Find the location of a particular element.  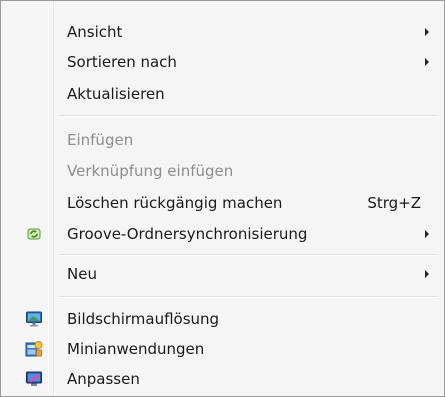

menu-item-label: Groove-Ordnersynchronisierung is located at coordinates (187, 234).